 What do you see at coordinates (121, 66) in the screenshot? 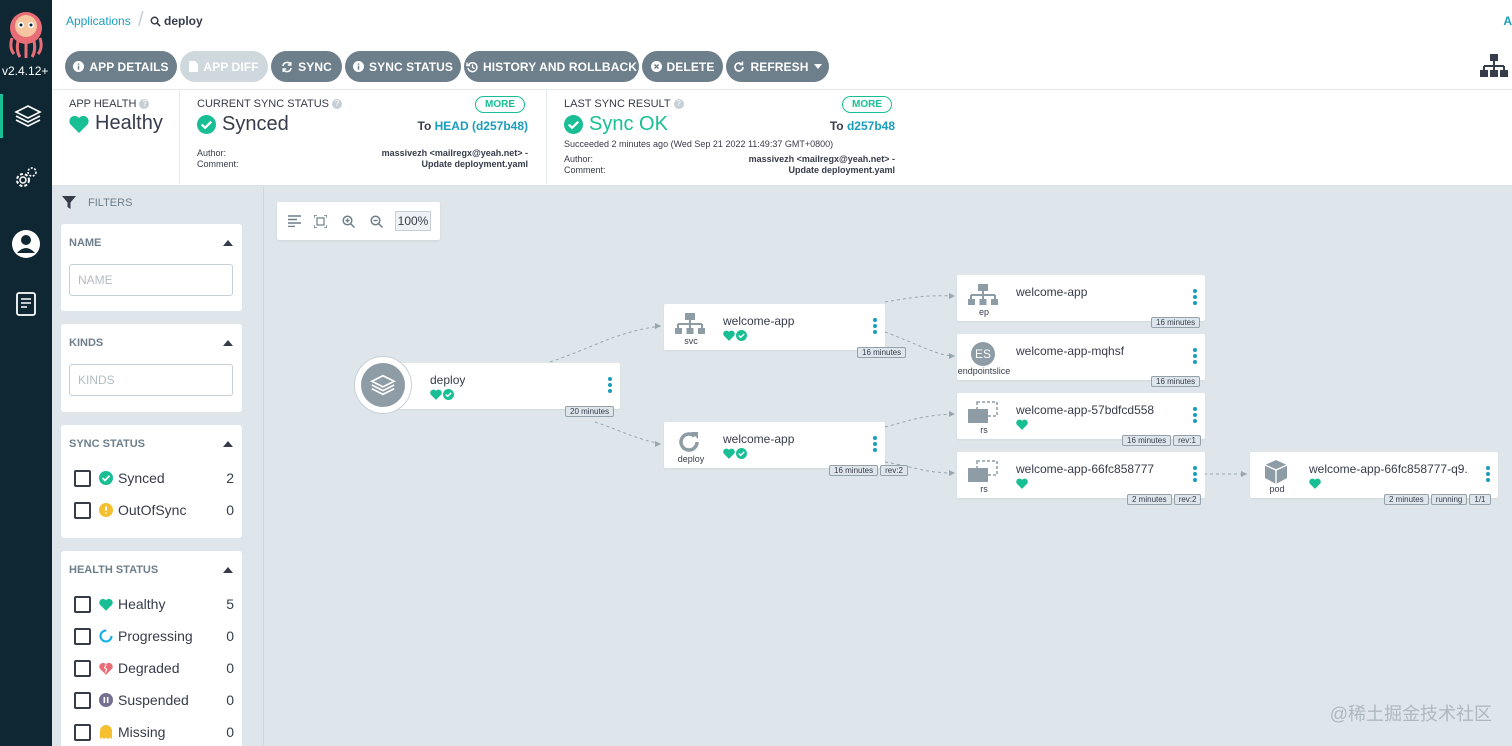
I see `app-details-button: APP DETAILS` at bounding box center [121, 66].